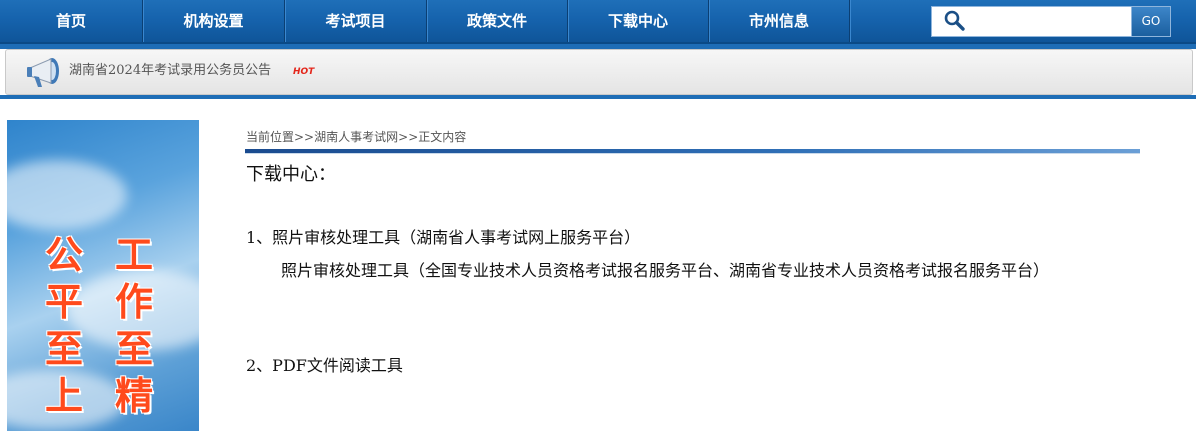 Image resolution: width=1196 pixels, height=431 pixels. Describe the element at coordinates (849, 21) in the screenshot. I see `nav-divider` at that location.